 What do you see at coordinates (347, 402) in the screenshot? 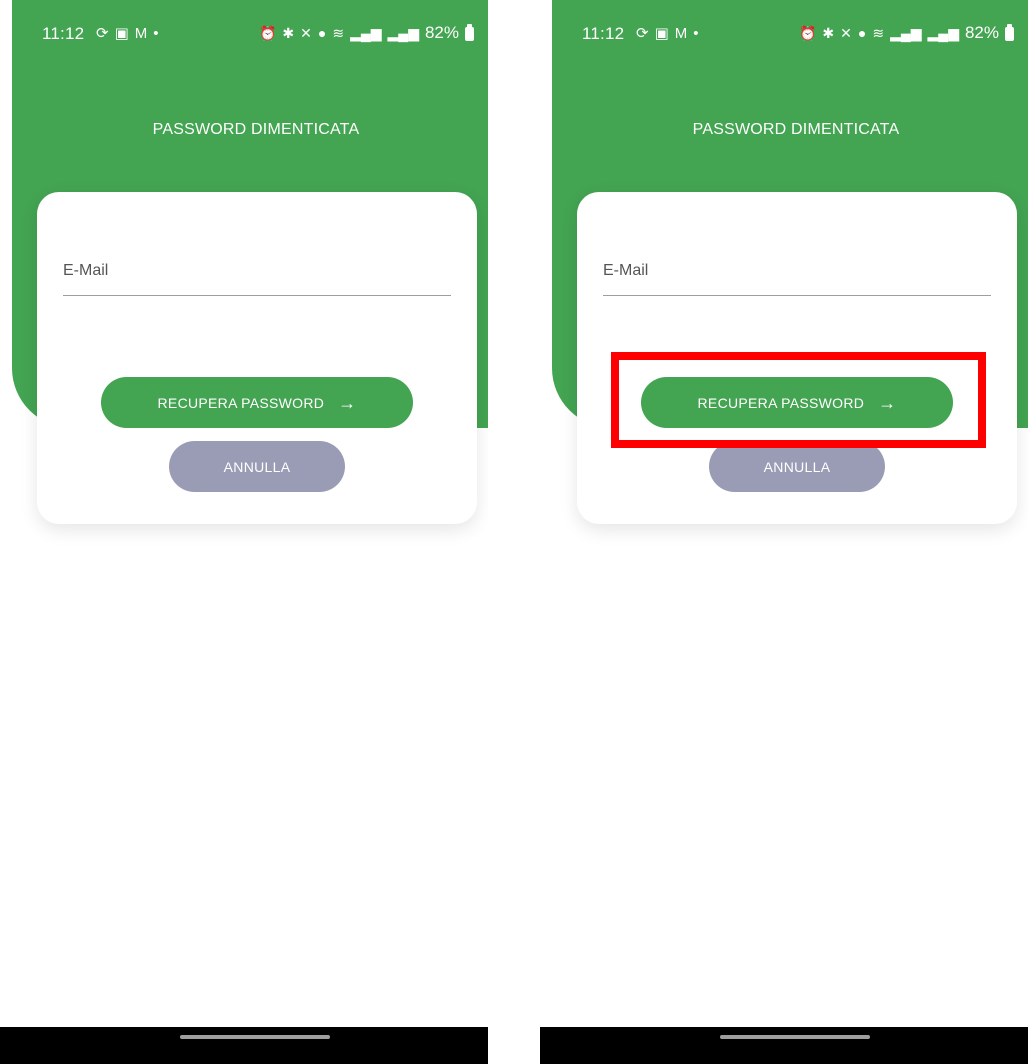
I see `arrow-right-icon: →` at bounding box center [347, 402].